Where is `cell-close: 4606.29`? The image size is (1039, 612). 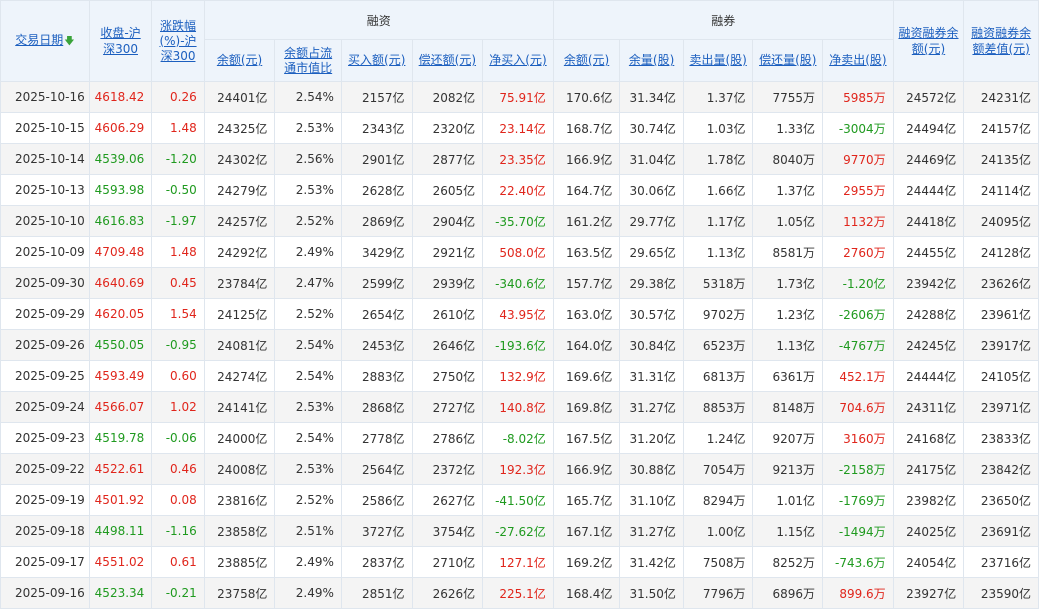 cell-close: 4606.29 is located at coordinates (120, 128).